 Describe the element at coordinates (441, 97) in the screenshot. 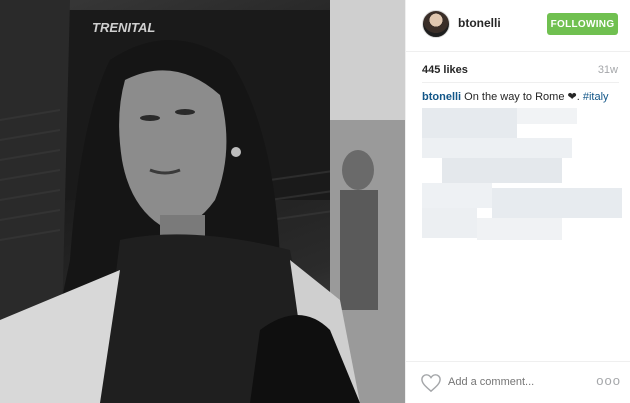

I see `caption-username: btonelli` at that location.